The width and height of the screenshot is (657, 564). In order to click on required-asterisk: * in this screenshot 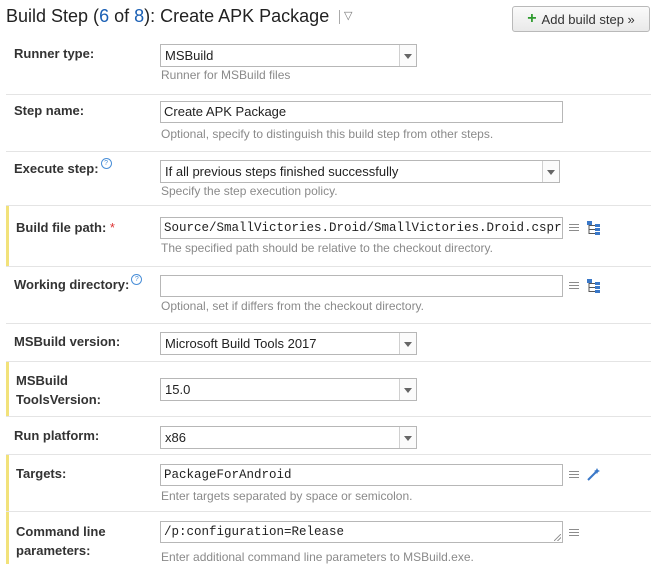, I will do `click(112, 227)`.